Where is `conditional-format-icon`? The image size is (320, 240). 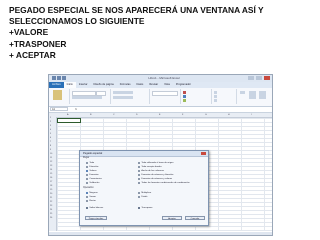 conditional-format-icon is located at coordinates (184, 92).